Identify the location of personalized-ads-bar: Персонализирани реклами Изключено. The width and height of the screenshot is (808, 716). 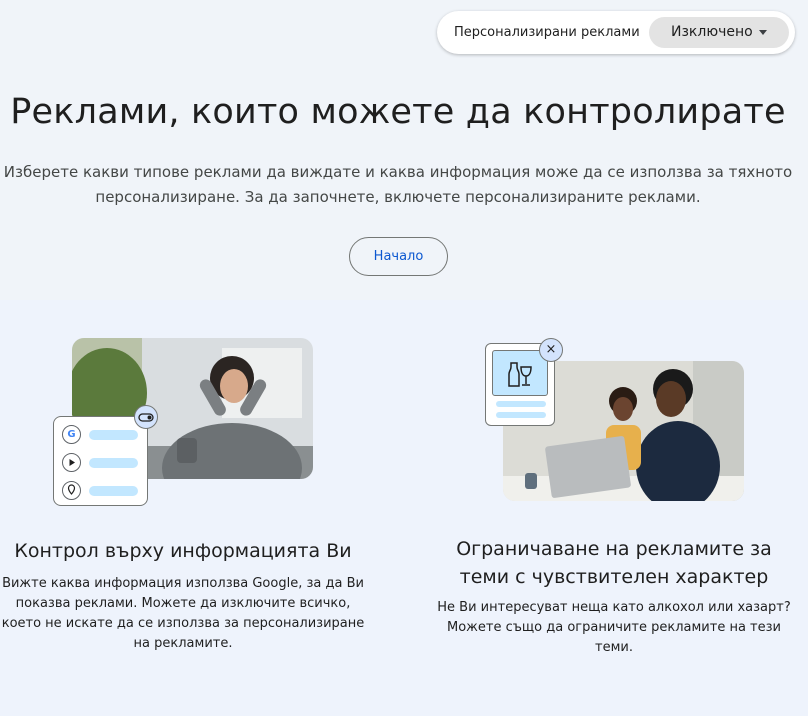
(616, 32).